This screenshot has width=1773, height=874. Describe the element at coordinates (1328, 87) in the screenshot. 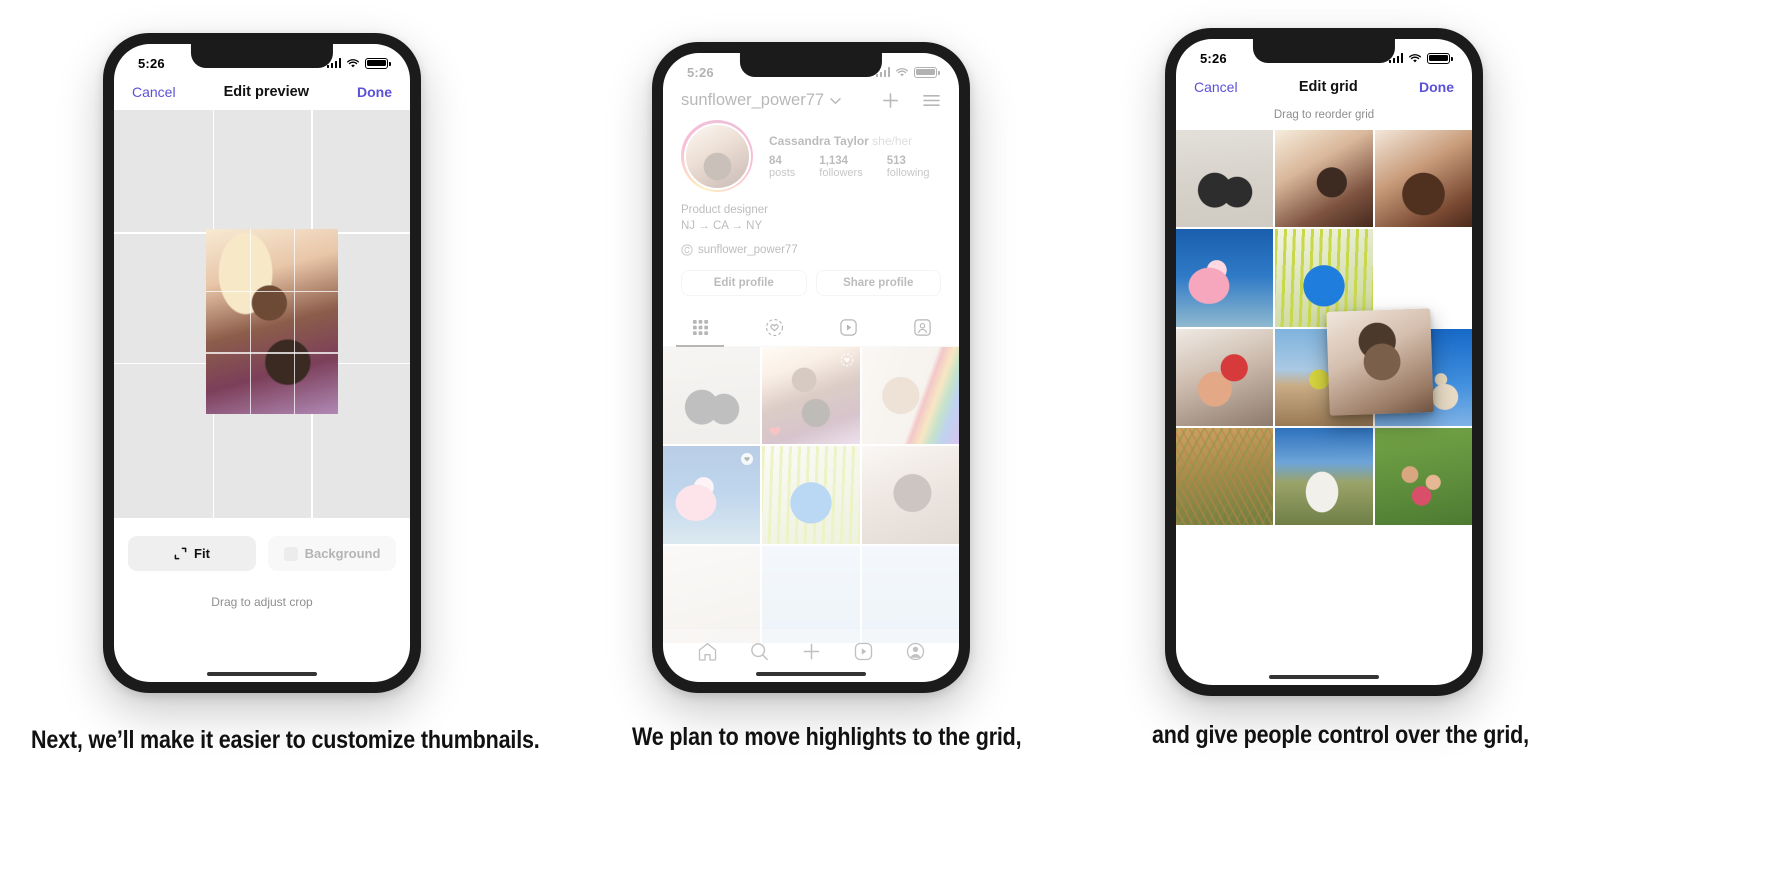

I see `page-title: Edit grid` at that location.